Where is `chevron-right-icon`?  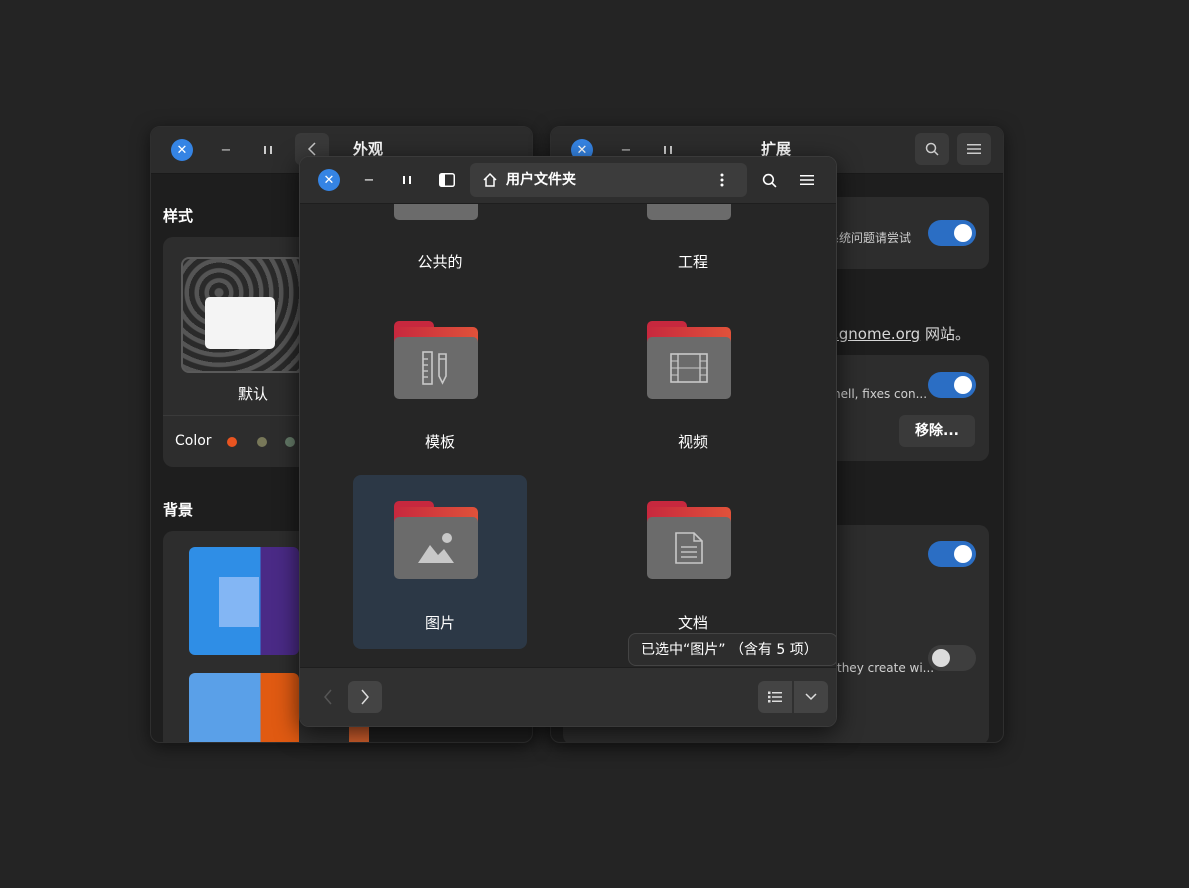
chevron-right-icon is located at coordinates (365, 697).